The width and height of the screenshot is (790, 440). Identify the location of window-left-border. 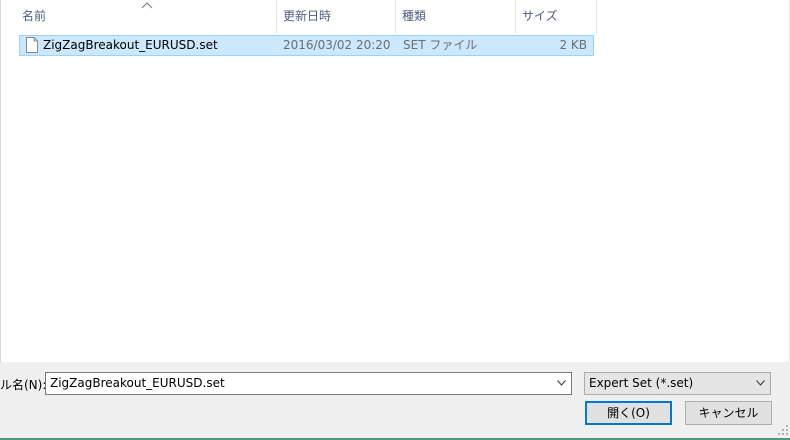
(0, 181).